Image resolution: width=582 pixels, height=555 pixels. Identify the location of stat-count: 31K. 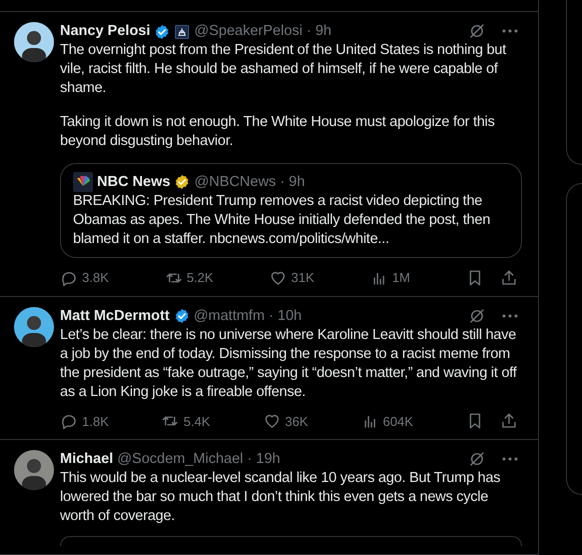
(302, 278).